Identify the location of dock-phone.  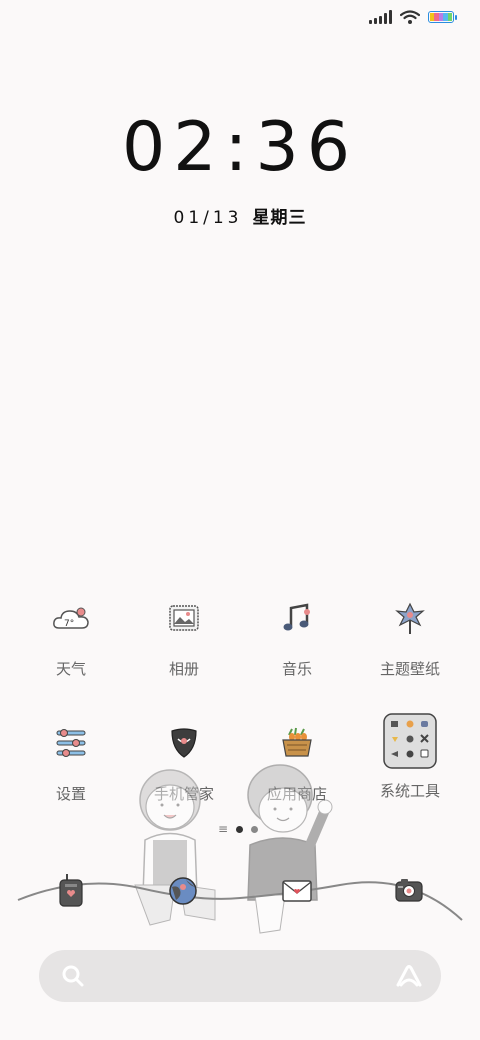
(71, 892).